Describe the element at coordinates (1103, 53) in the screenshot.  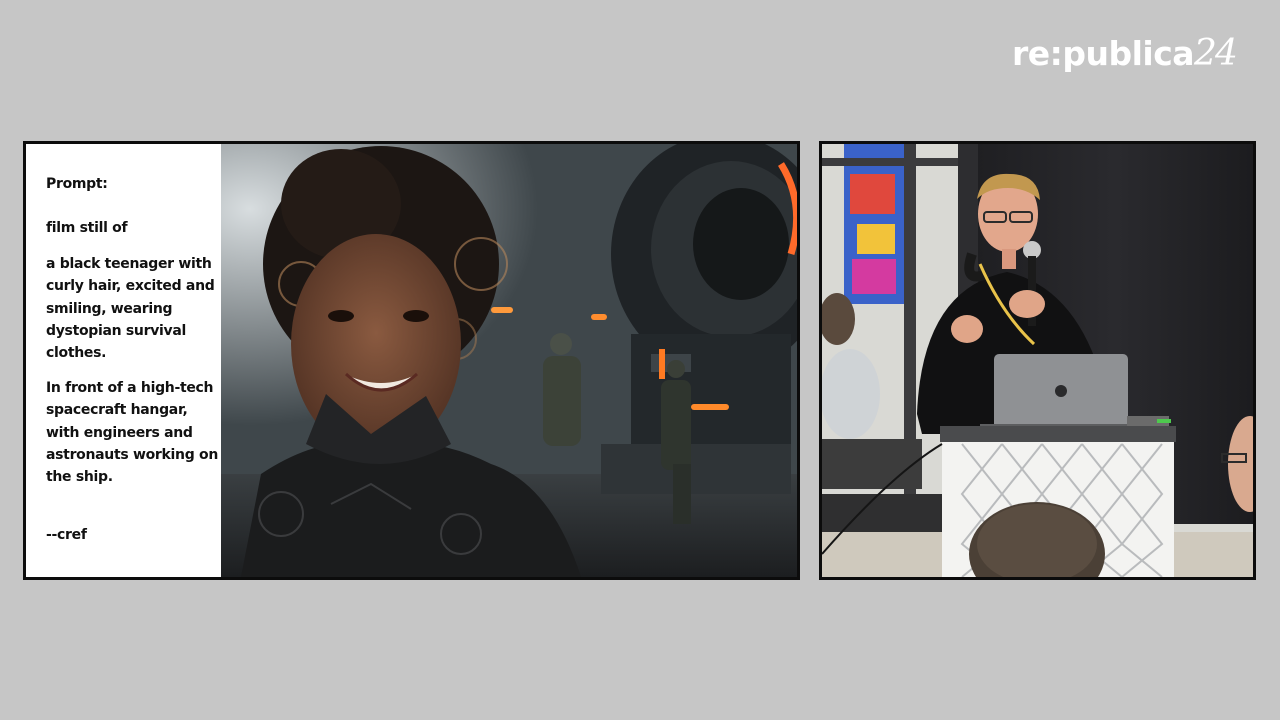
I see `logo-brand: re:publica` at that location.